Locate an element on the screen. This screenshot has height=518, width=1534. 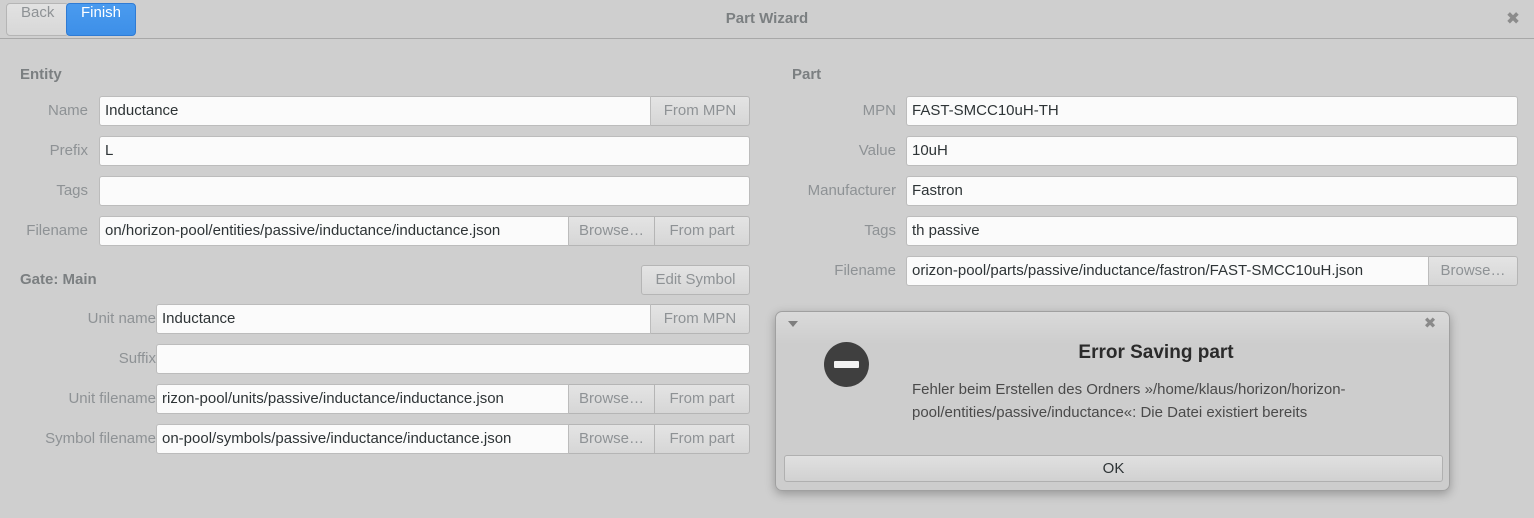
part-manufacturer-label: Manufacturer is located at coordinates (851, 190).